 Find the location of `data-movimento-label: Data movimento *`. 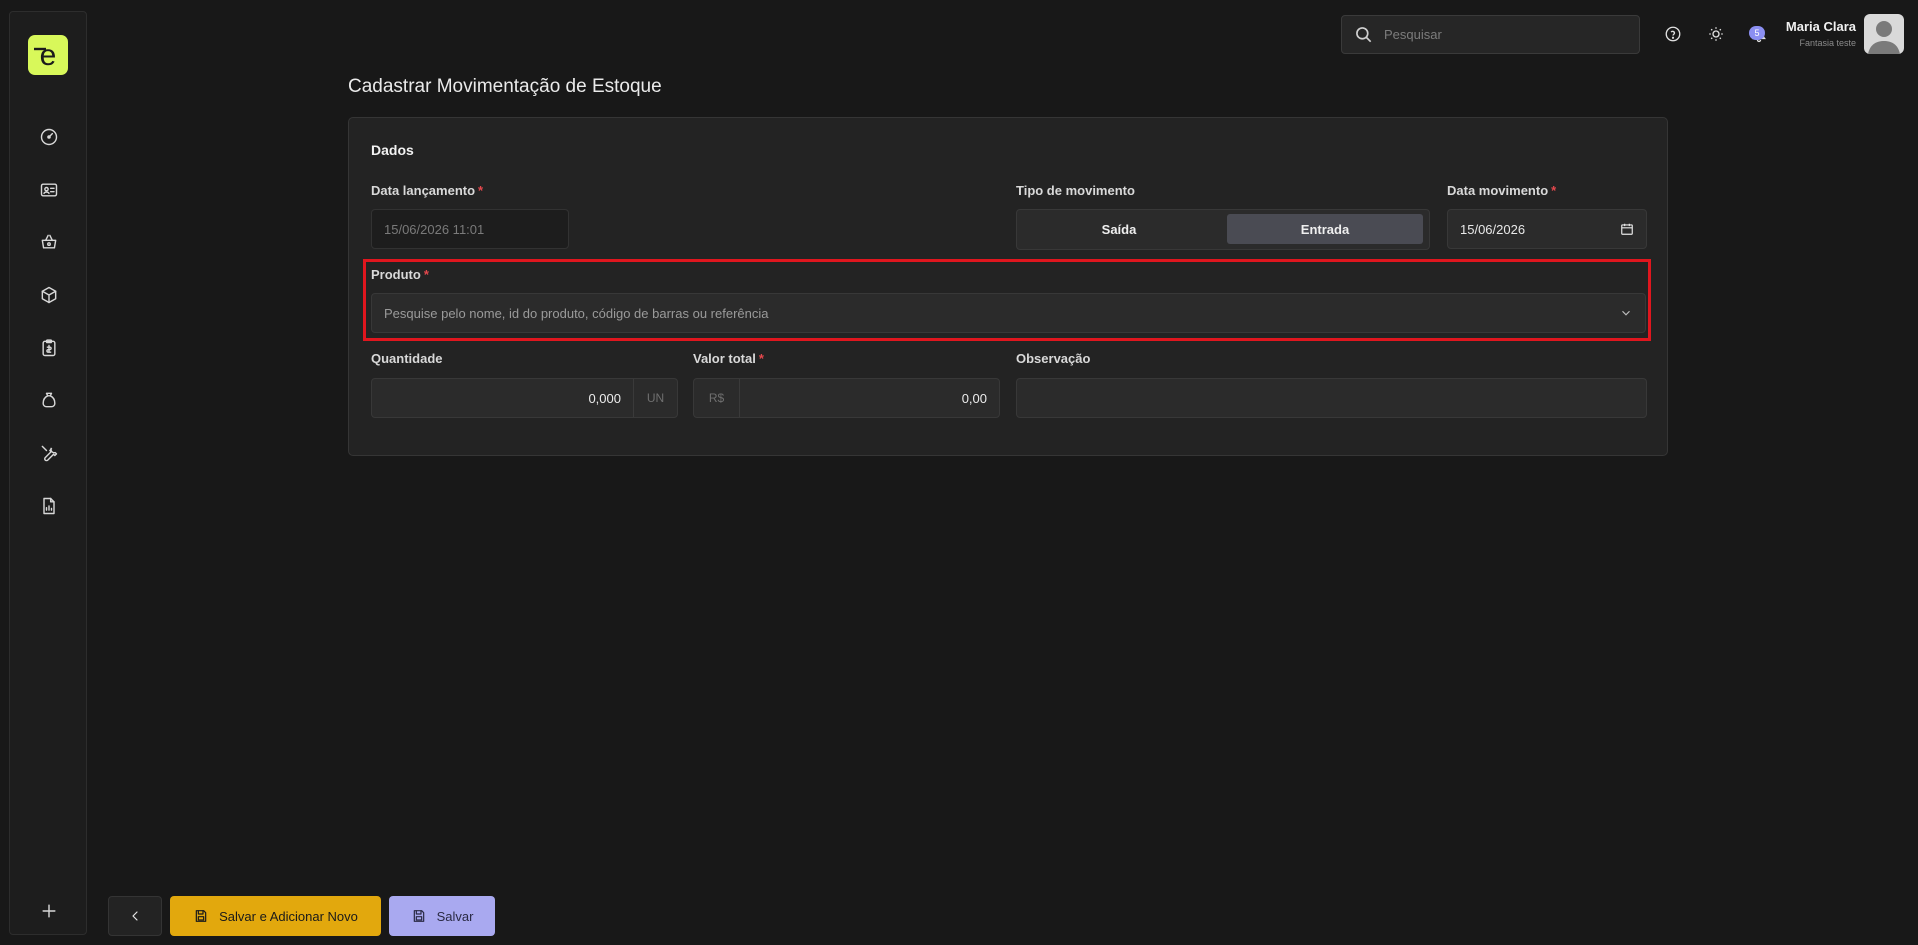

data-movimento-label: Data movimento * is located at coordinates (1502, 190).